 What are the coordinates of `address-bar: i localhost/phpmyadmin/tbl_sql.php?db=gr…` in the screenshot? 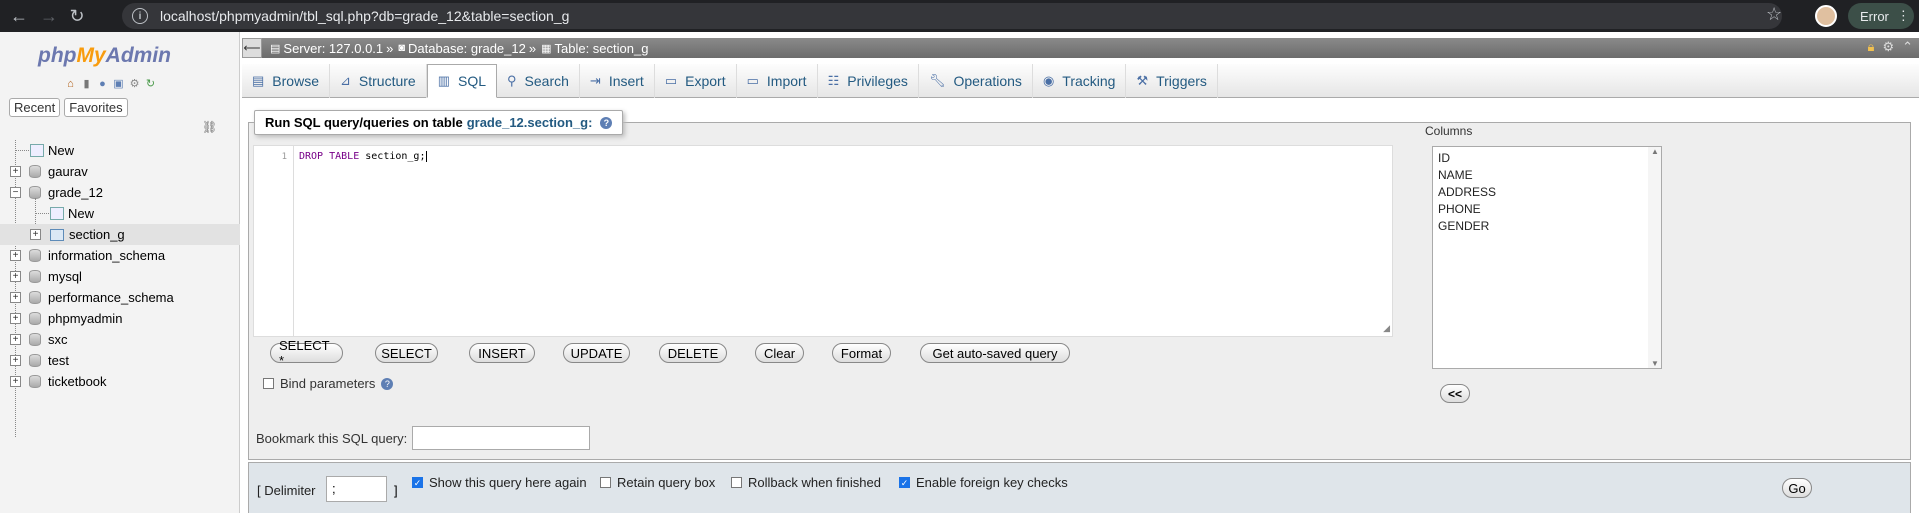 It's located at (952, 16).